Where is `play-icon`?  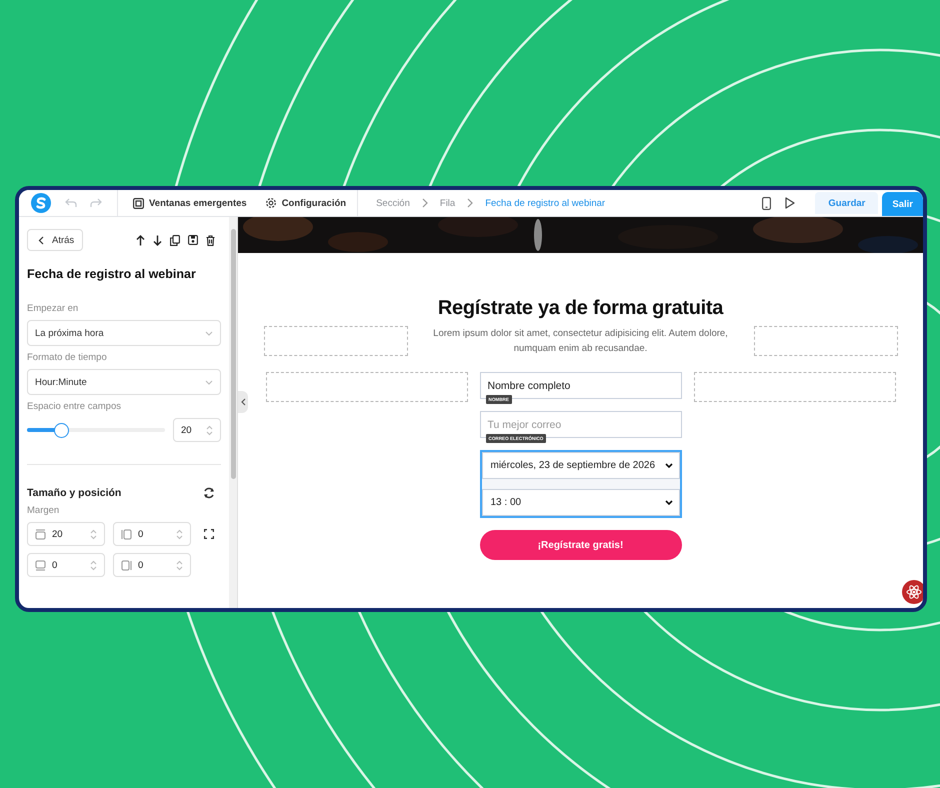 play-icon is located at coordinates (790, 203).